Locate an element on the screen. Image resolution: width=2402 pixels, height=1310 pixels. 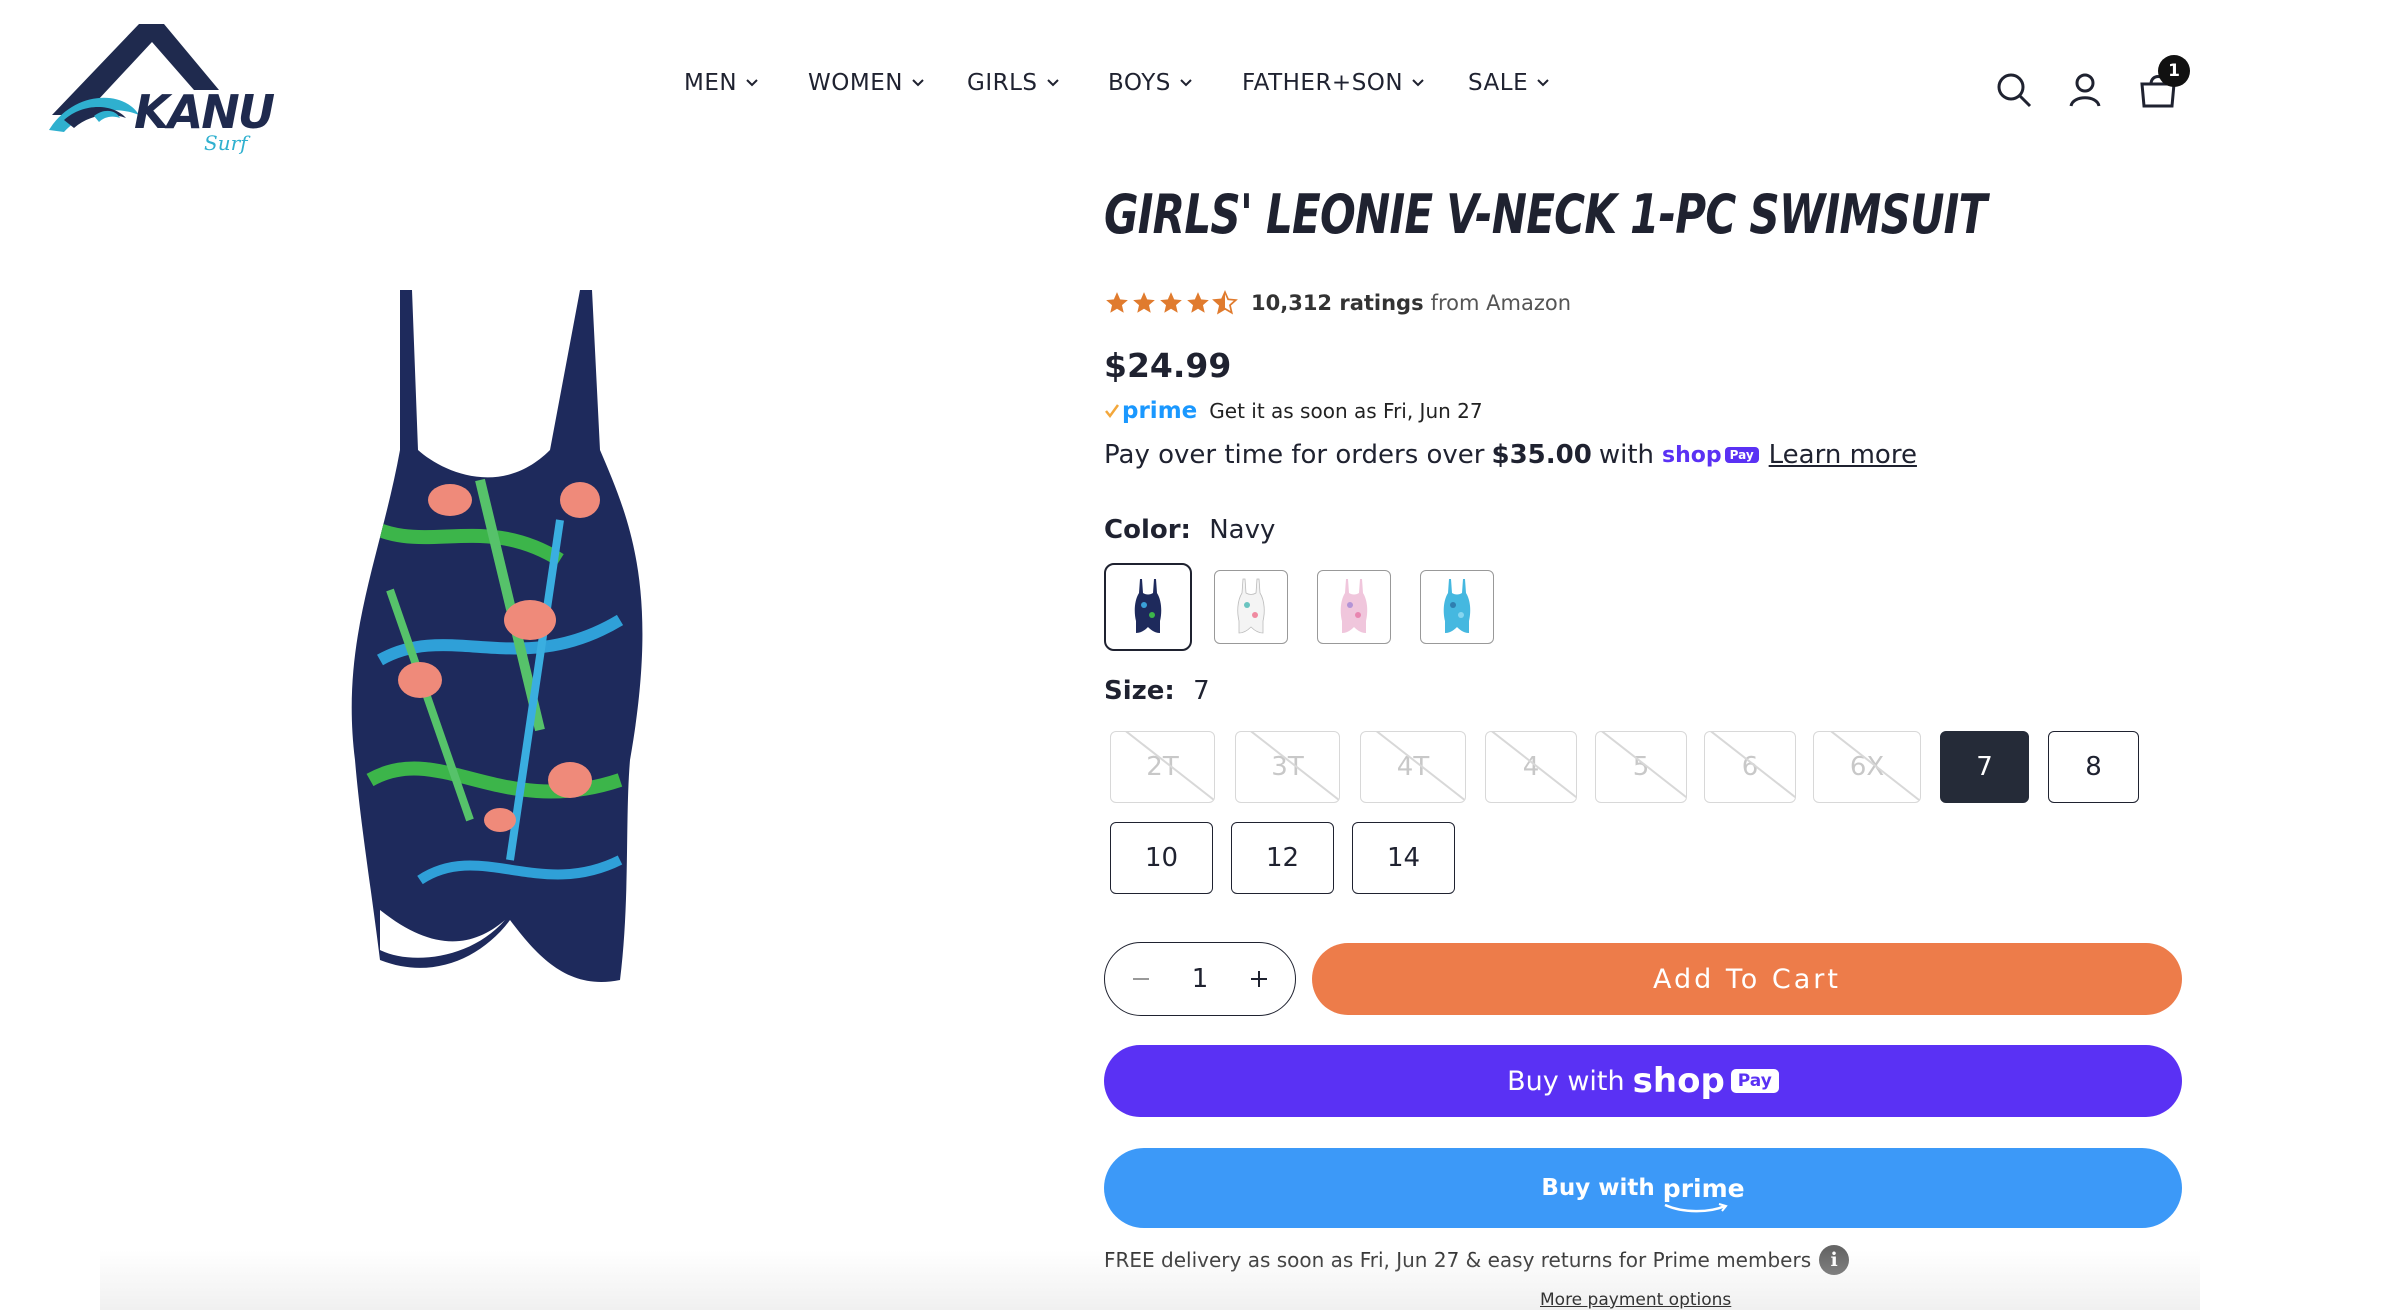
quantity-value: 1 is located at coordinates (1200, 979).